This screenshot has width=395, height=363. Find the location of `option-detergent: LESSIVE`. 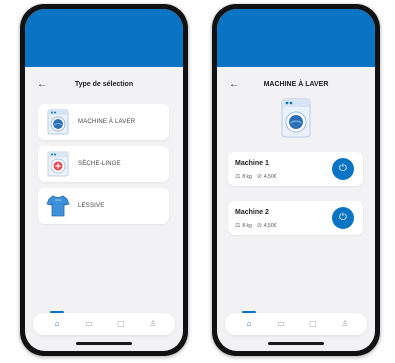

option-detergent: LESSIVE is located at coordinates (103, 206).